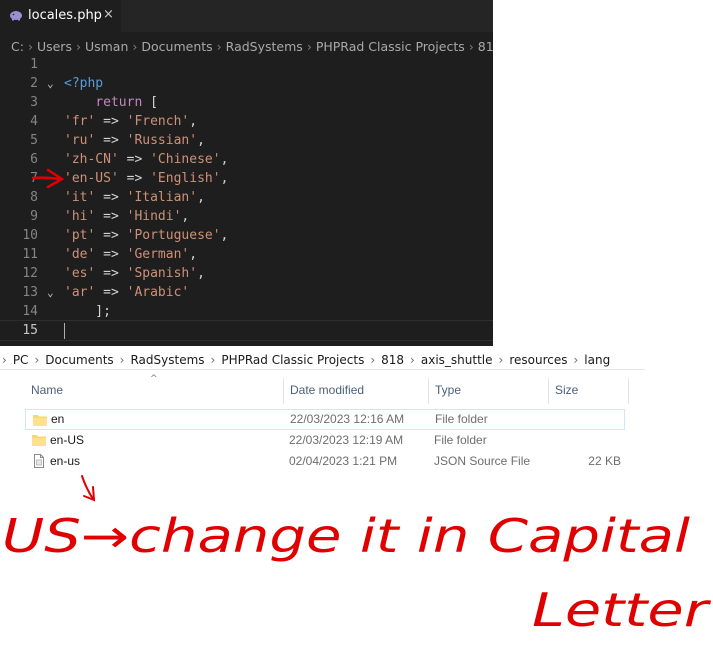 This screenshot has height=646, width=713. Describe the element at coordinates (292, 360) in the screenshot. I see `address-segment: PHPRad Classic Projects` at that location.